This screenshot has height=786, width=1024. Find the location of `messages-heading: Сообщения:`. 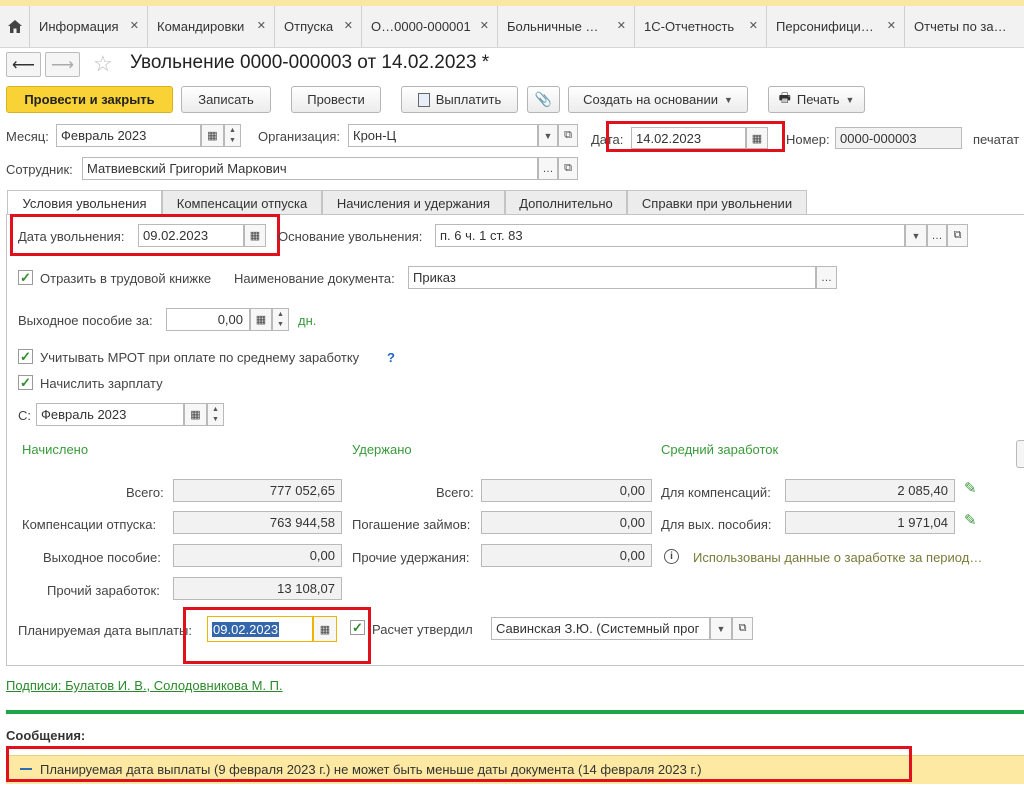

messages-heading: Сообщения: is located at coordinates (46, 735).